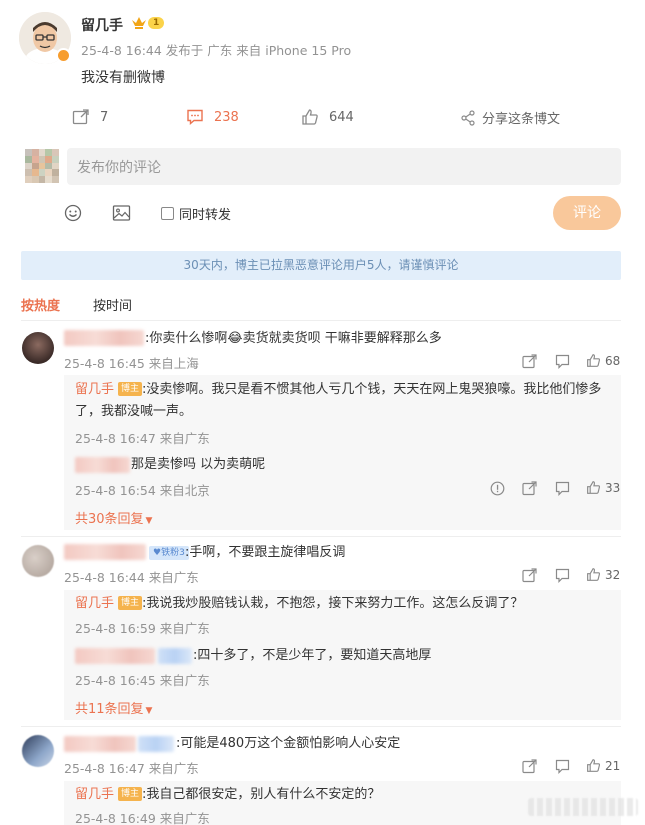 The height and width of the screenshot is (825, 645). What do you see at coordinates (603, 360) in the screenshot?
I see `comment-like-button: 68` at bounding box center [603, 360].